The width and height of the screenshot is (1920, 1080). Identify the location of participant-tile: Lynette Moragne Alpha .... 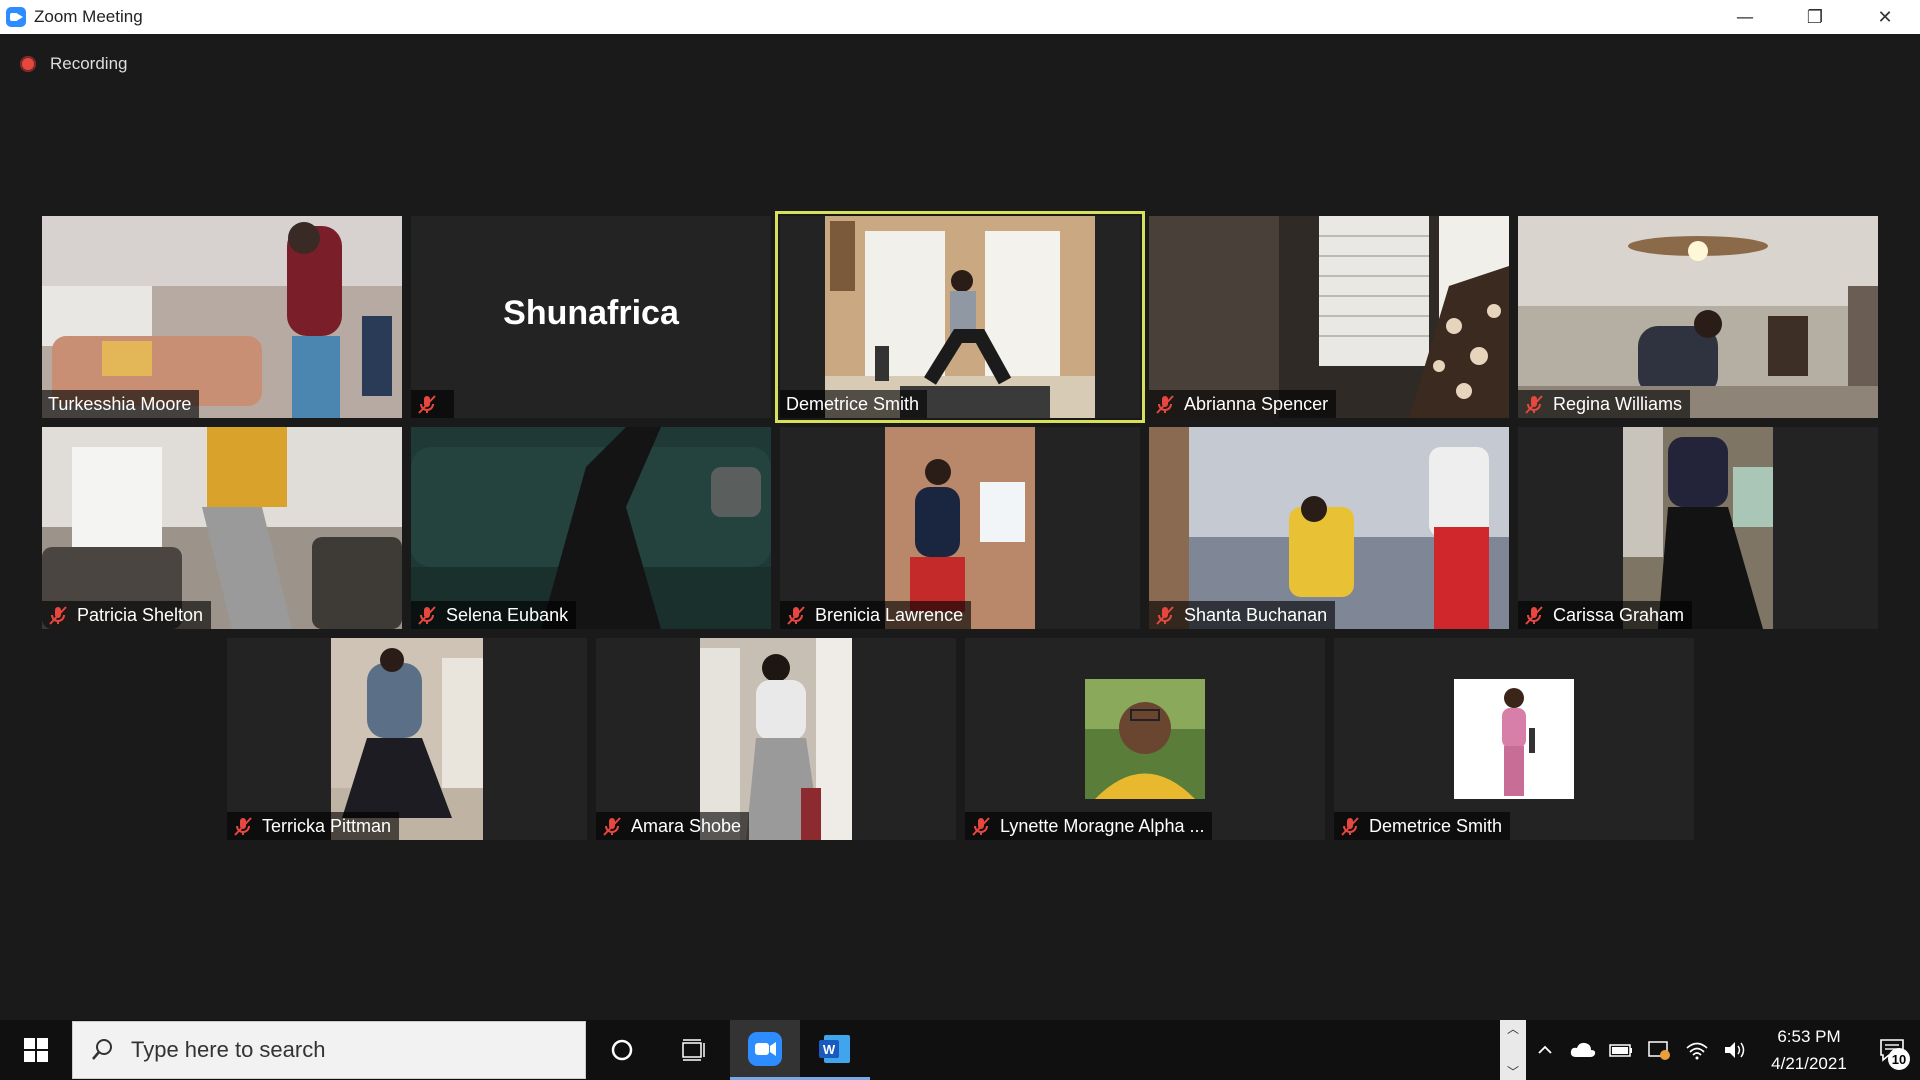
(1145, 739).